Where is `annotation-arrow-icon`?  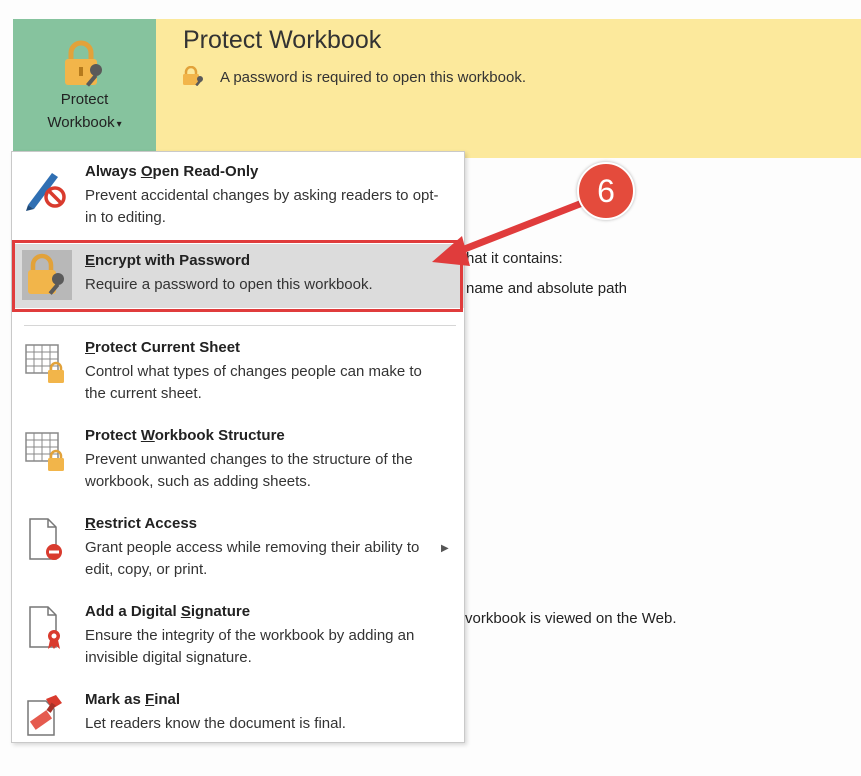
annotation-arrow-icon is located at coordinates (513, 231).